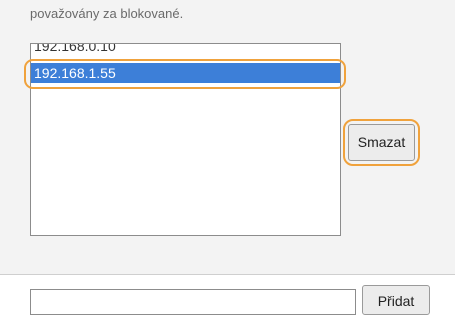 Image resolution: width=455 pixels, height=315 pixels. I want to click on blocked-description: považovány za blokované., so click(107, 13).